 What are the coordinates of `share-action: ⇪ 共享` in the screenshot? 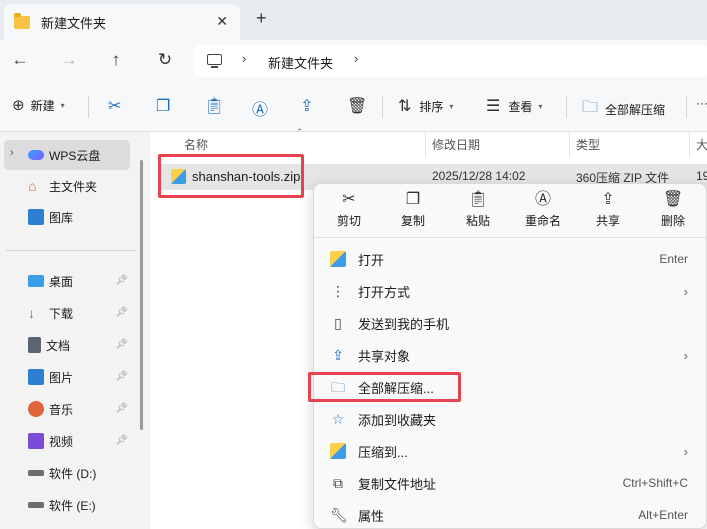 It's located at (608, 209).